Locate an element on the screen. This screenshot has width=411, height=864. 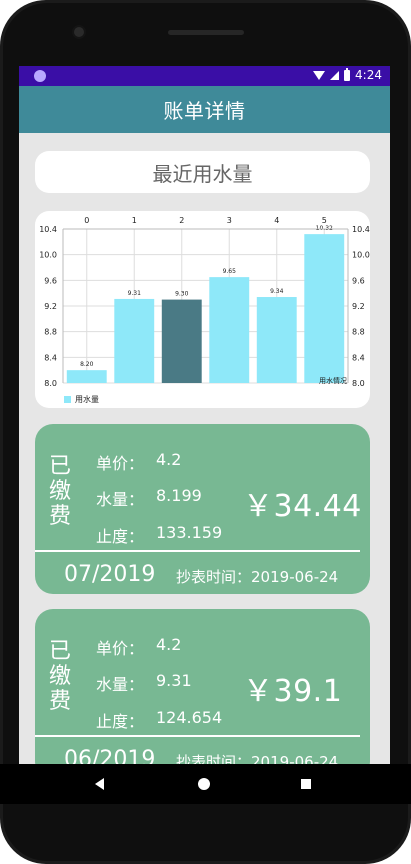
x-tick-label: 2 is located at coordinates (181, 220).